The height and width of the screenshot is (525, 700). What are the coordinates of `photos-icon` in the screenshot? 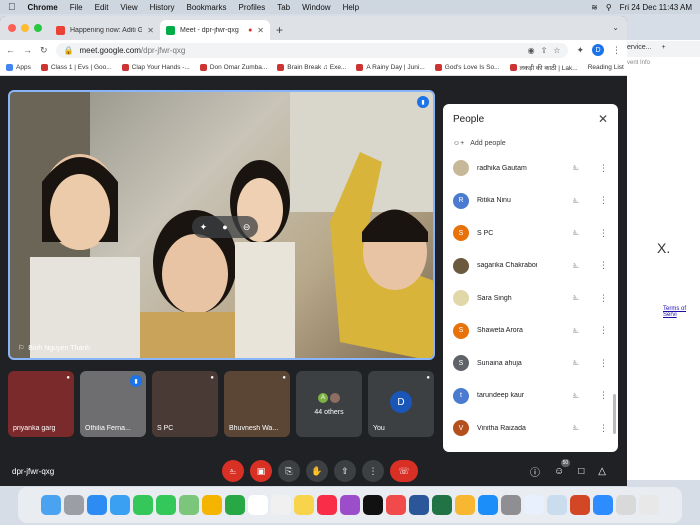 It's located at (212, 505).